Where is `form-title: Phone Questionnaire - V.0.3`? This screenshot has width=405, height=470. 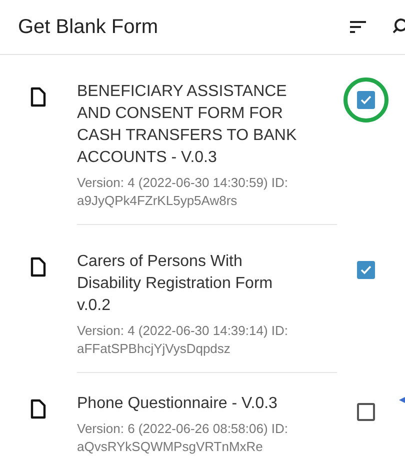 form-title: Phone Questionnaire - V.0.3 is located at coordinates (177, 404).